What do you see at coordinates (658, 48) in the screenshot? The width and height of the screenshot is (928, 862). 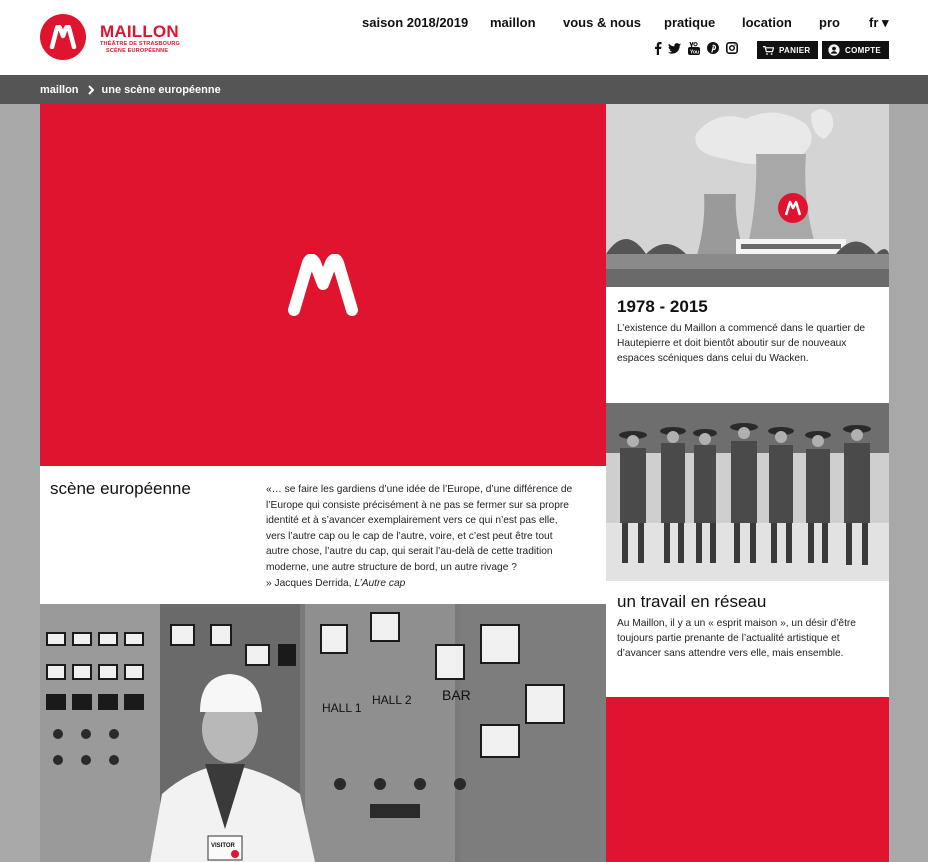 I see `facebook-icon` at bounding box center [658, 48].